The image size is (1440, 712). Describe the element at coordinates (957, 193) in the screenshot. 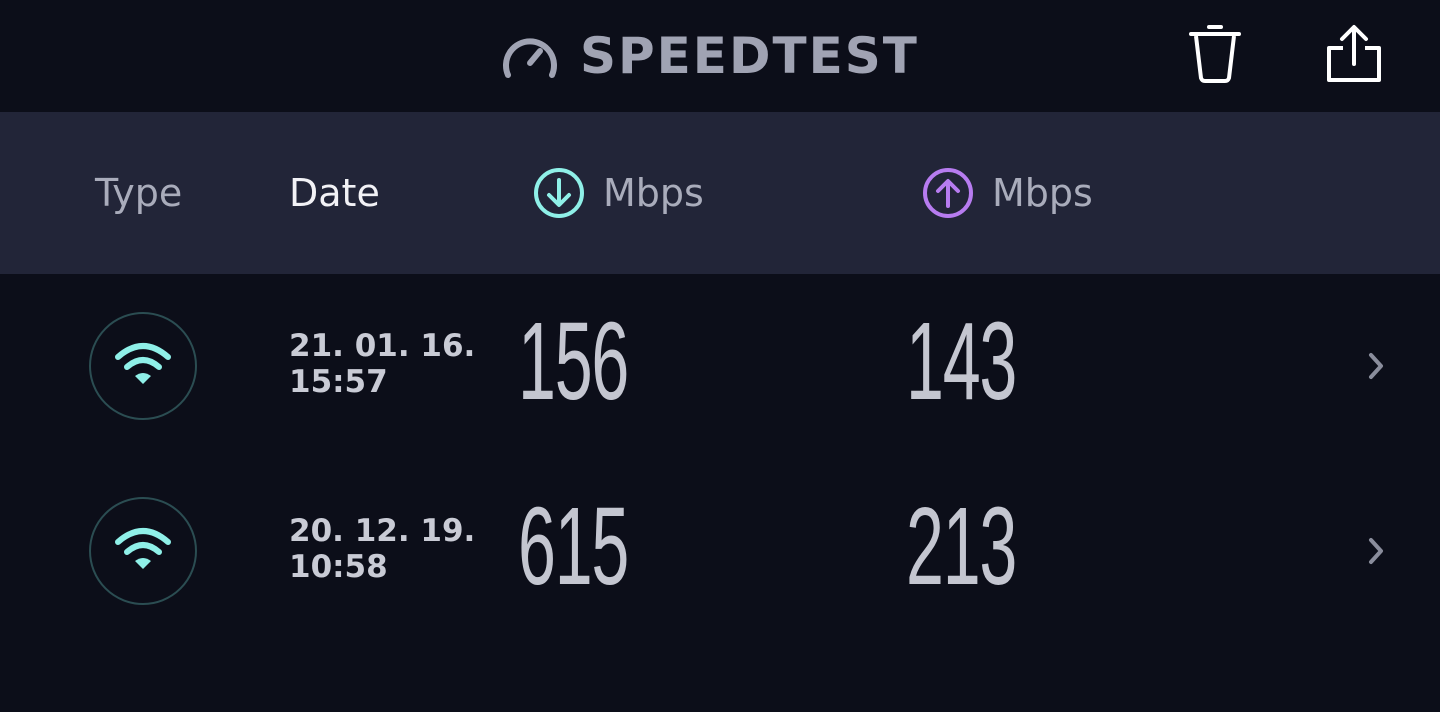

I see `upload-arrow-icon` at that location.